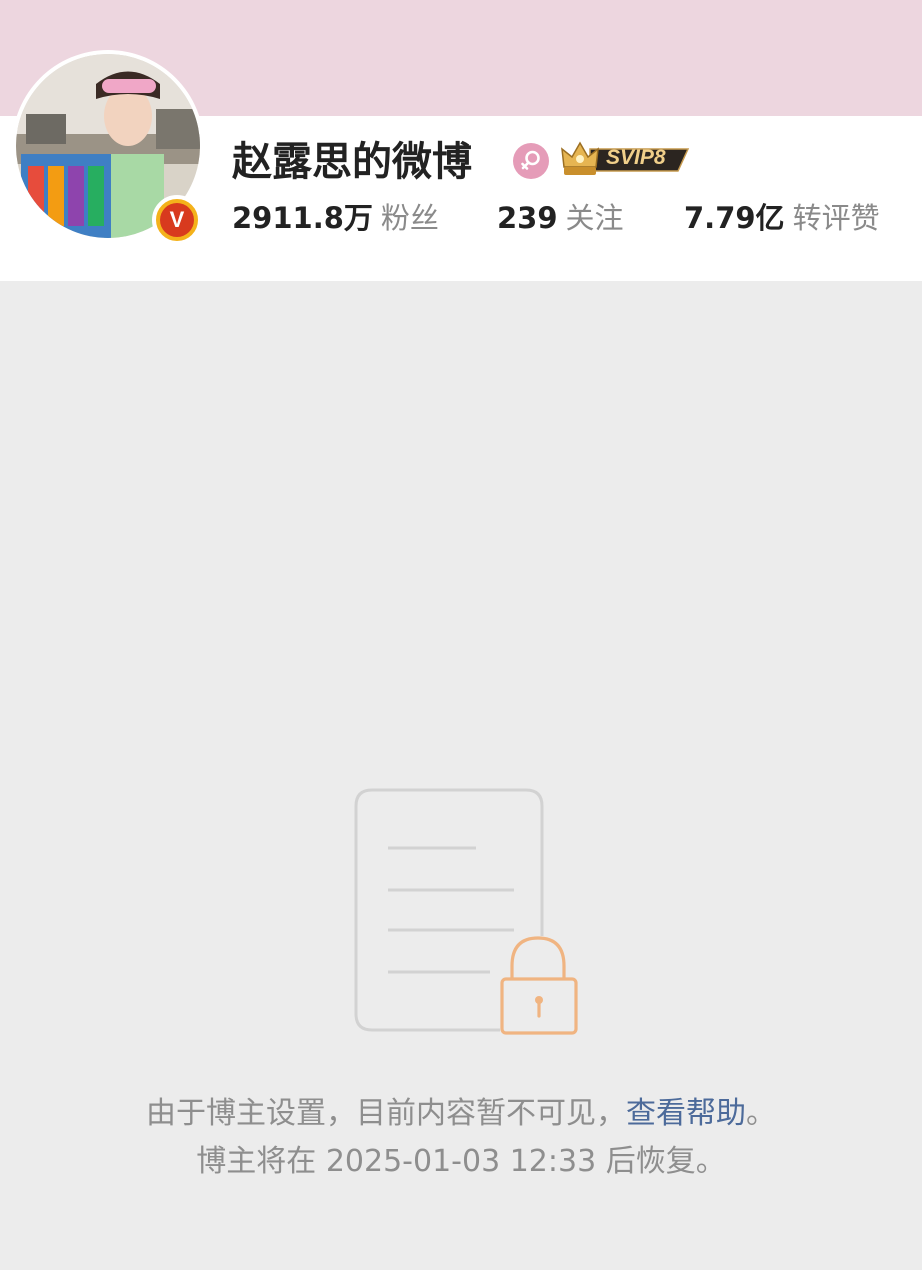  I want to click on lock-icon, so click(539, 985).